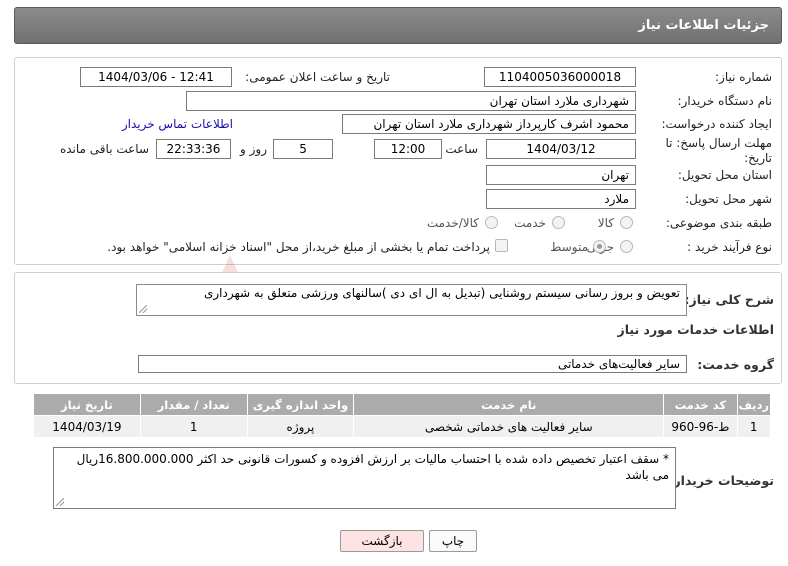 The width and height of the screenshot is (788, 566). I want to click on category-radio-goods, so click(626, 222).